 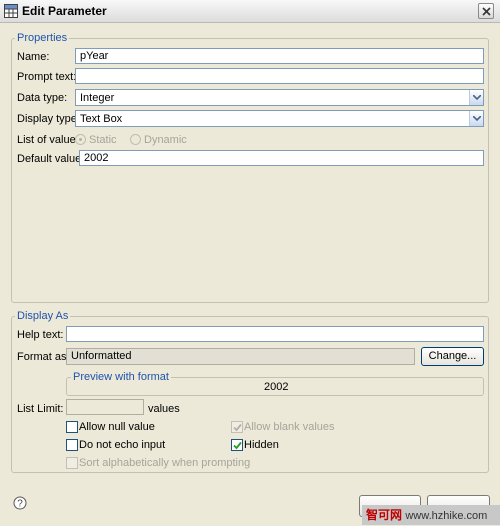 What do you see at coordinates (121, 377) in the screenshot?
I see `preview-legend: Preview with format` at bounding box center [121, 377].